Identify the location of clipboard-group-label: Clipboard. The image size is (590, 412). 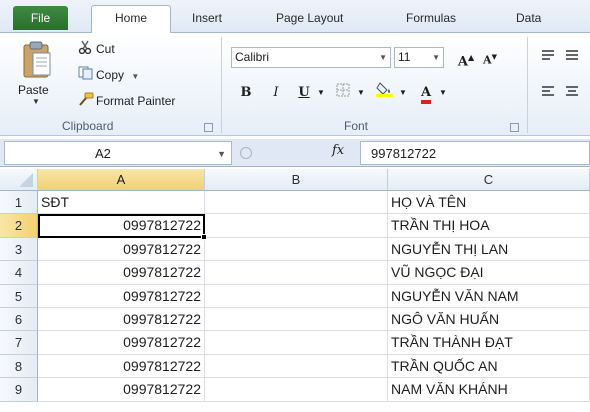
(88, 126).